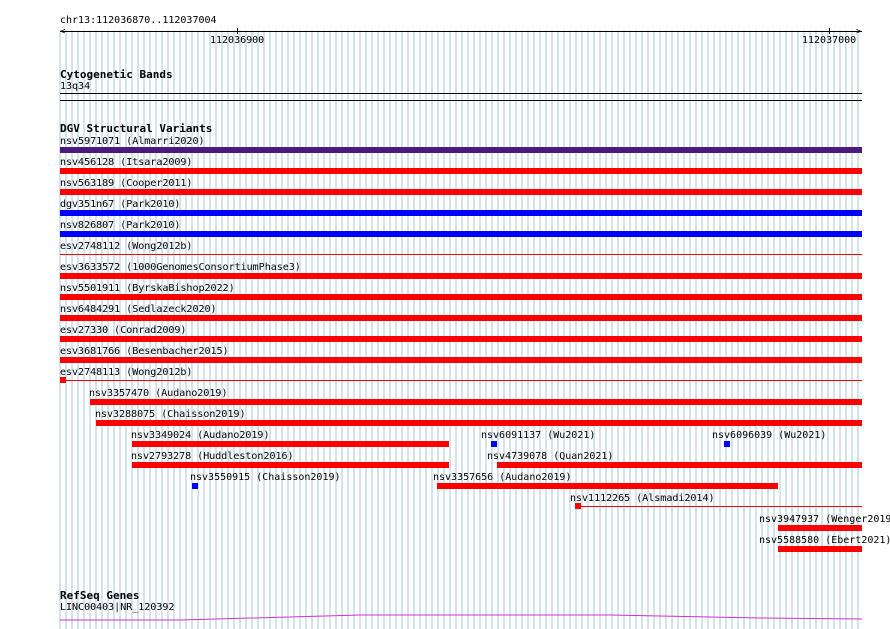  I want to click on refseq-gene-line, so click(461, 617).